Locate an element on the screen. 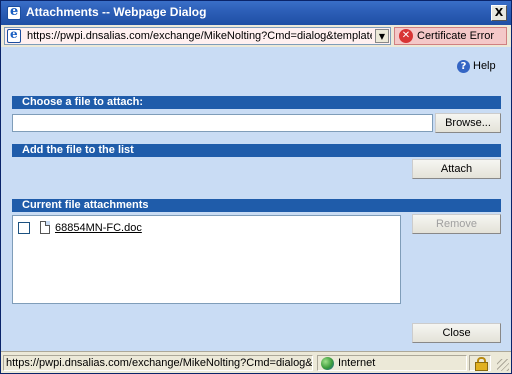 This screenshot has width=512, height=374. help-link: ? Help is located at coordinates (476, 66).